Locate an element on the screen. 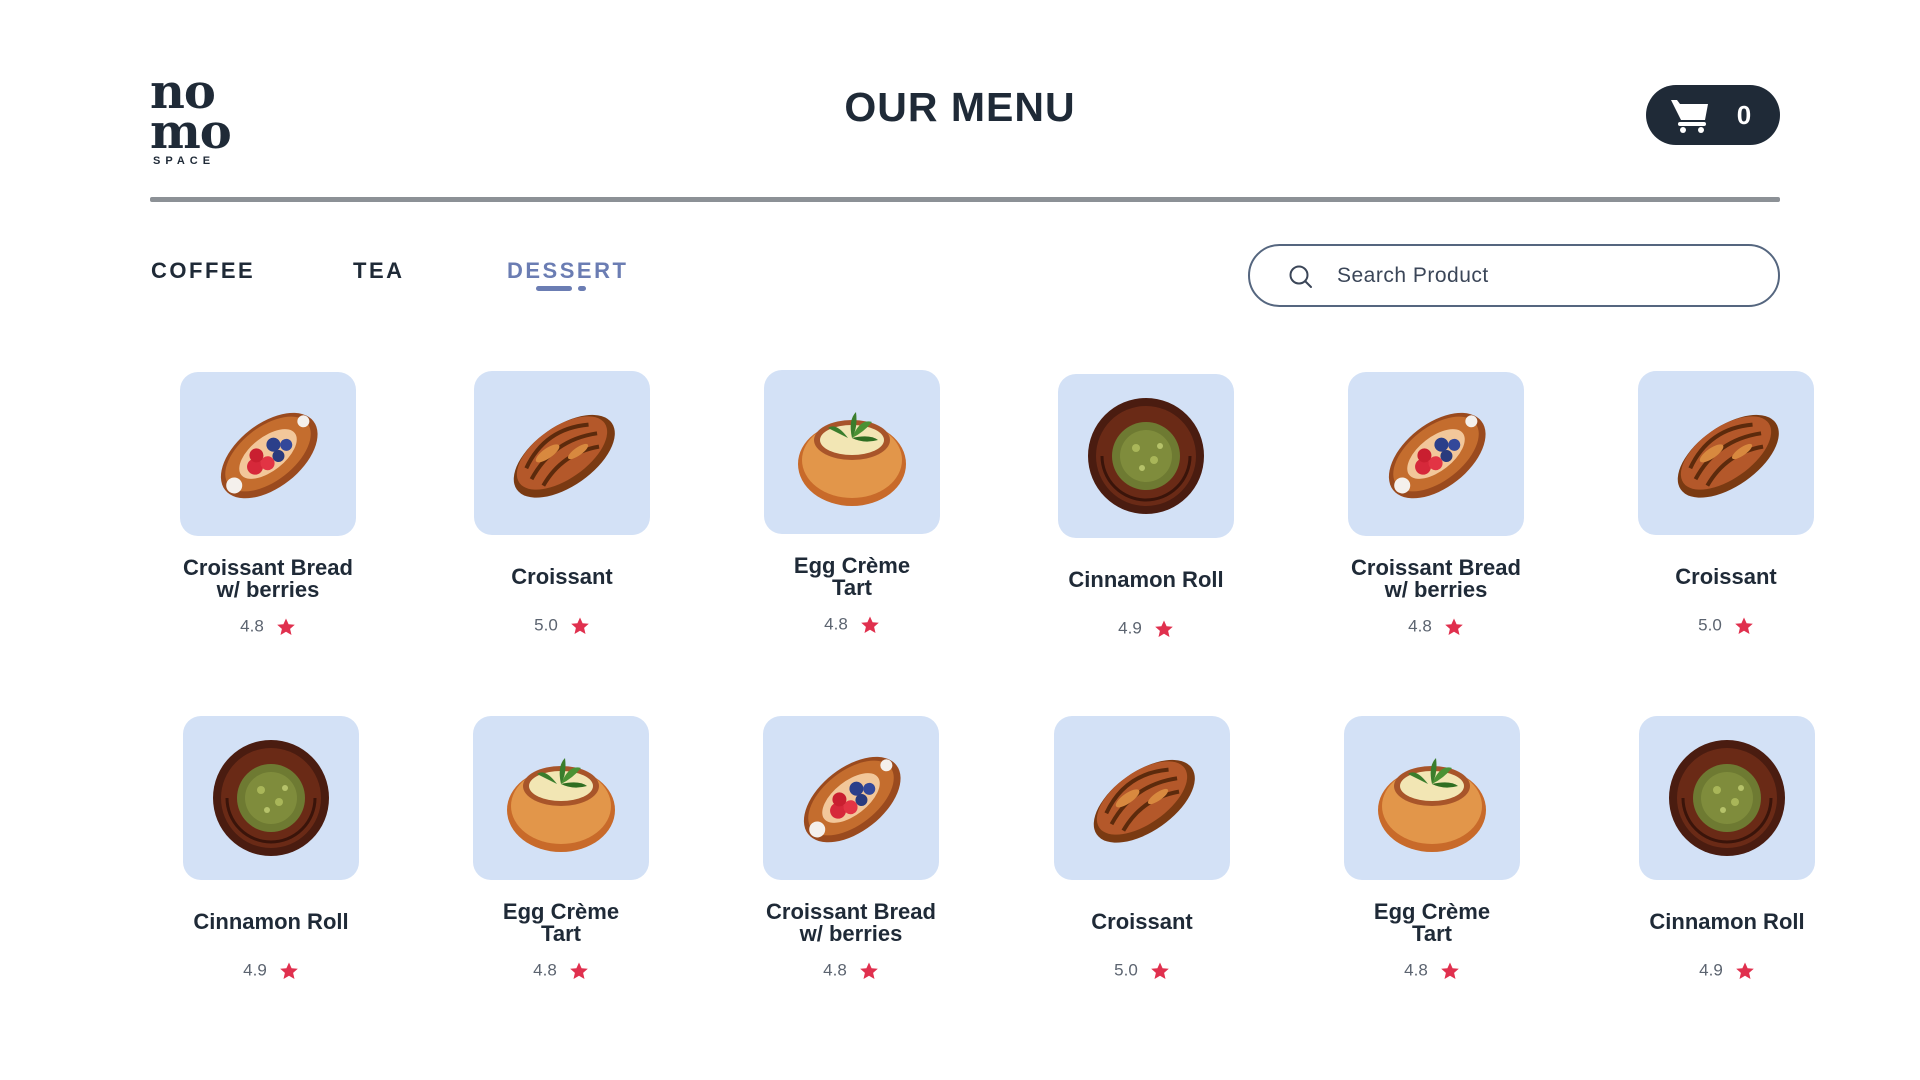 This screenshot has height=1080, width=1920. tab-dessert: DESSERT is located at coordinates (567, 271).